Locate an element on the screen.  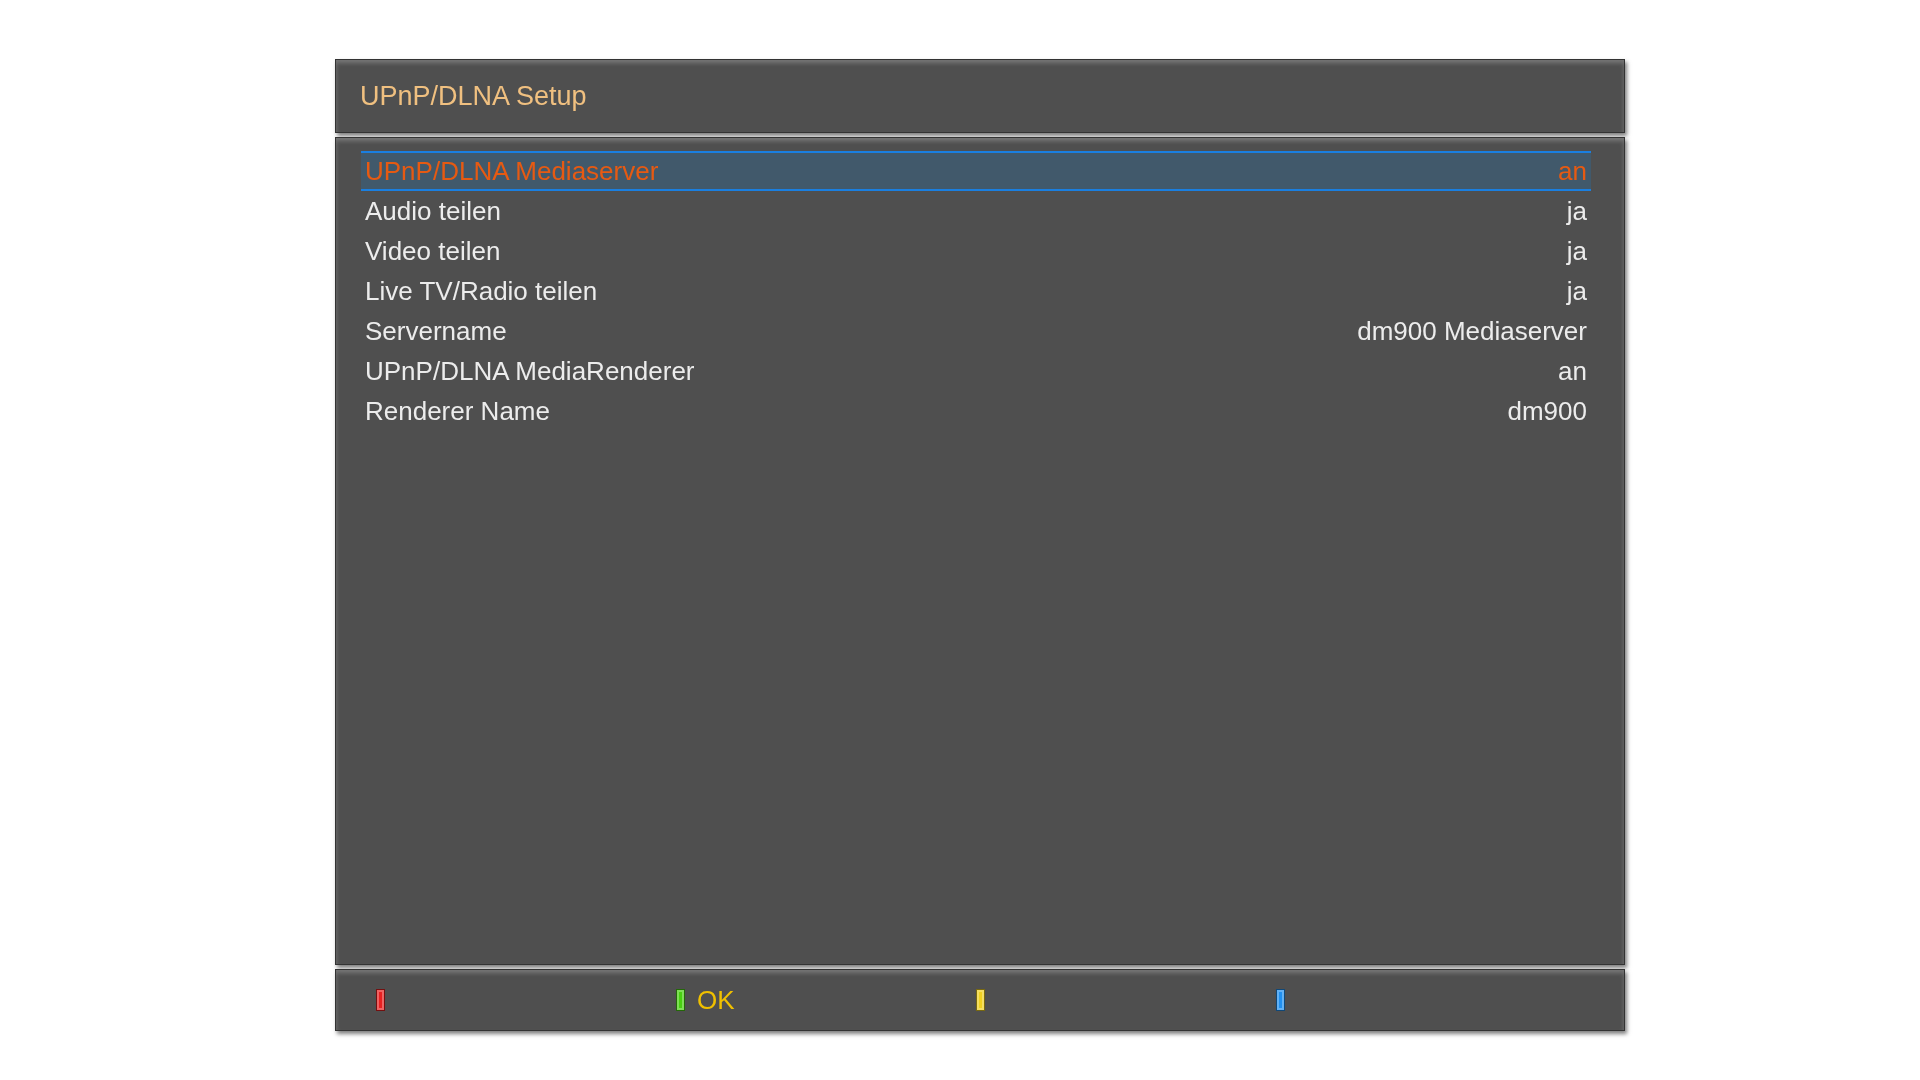
setting-value: dm900 is located at coordinates (1547, 411).